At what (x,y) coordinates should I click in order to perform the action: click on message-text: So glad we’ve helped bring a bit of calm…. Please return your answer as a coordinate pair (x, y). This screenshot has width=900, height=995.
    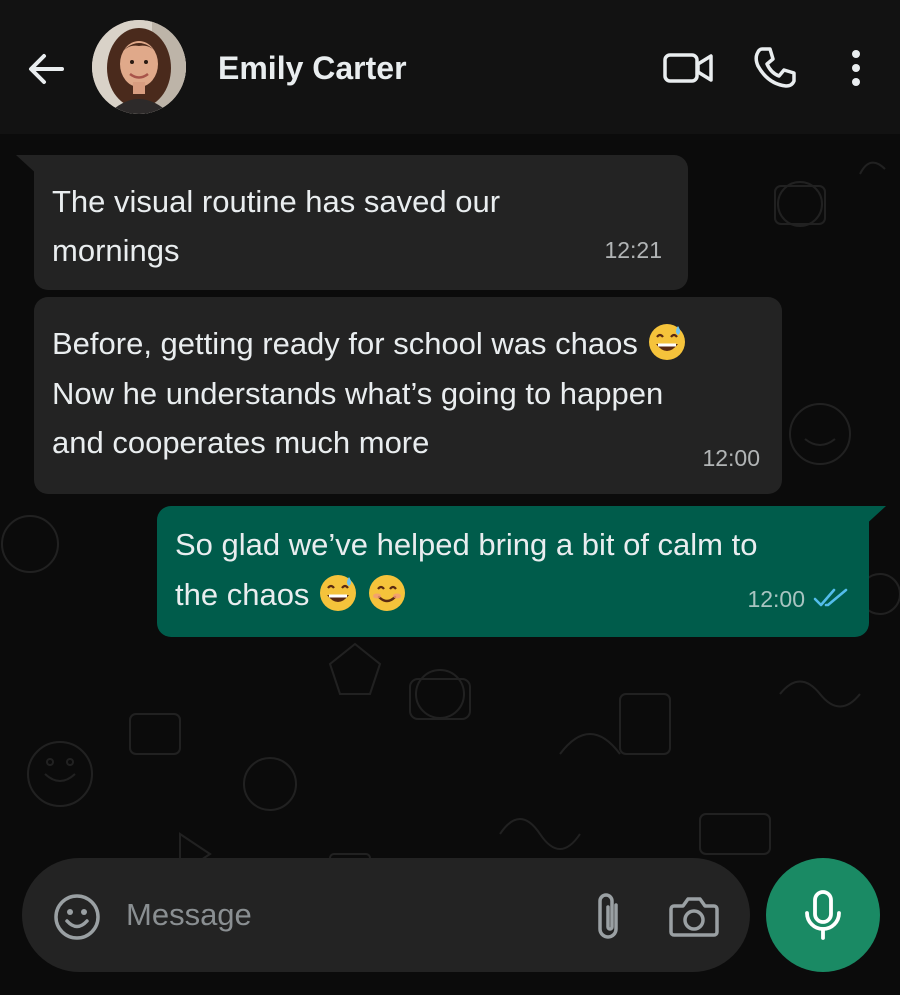
    Looking at the image, I should click on (466, 544).